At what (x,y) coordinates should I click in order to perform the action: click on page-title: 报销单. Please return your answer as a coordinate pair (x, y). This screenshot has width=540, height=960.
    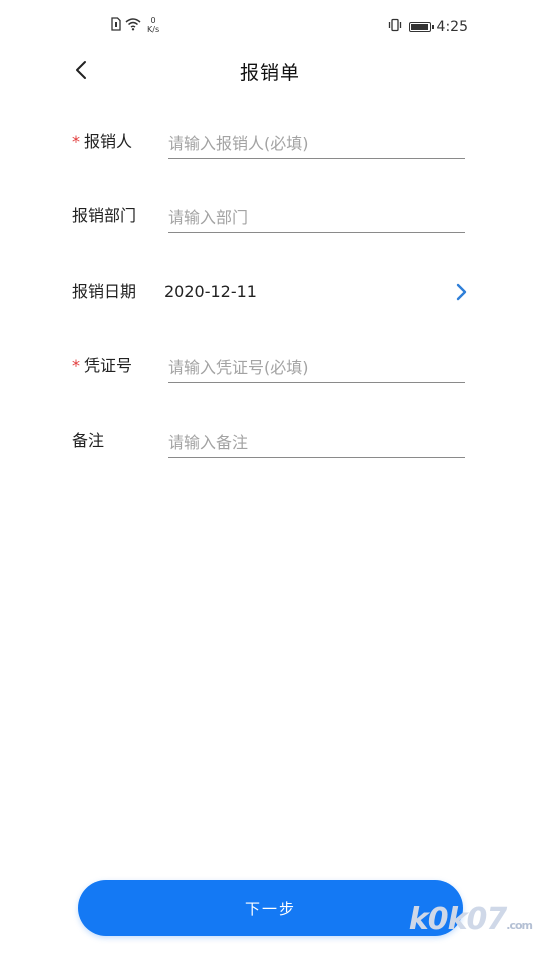
    Looking at the image, I should click on (269, 73).